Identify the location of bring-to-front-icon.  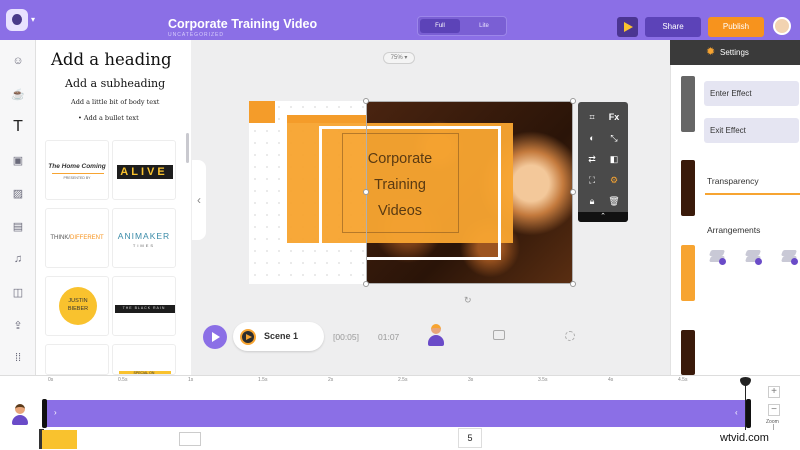
(789, 256).